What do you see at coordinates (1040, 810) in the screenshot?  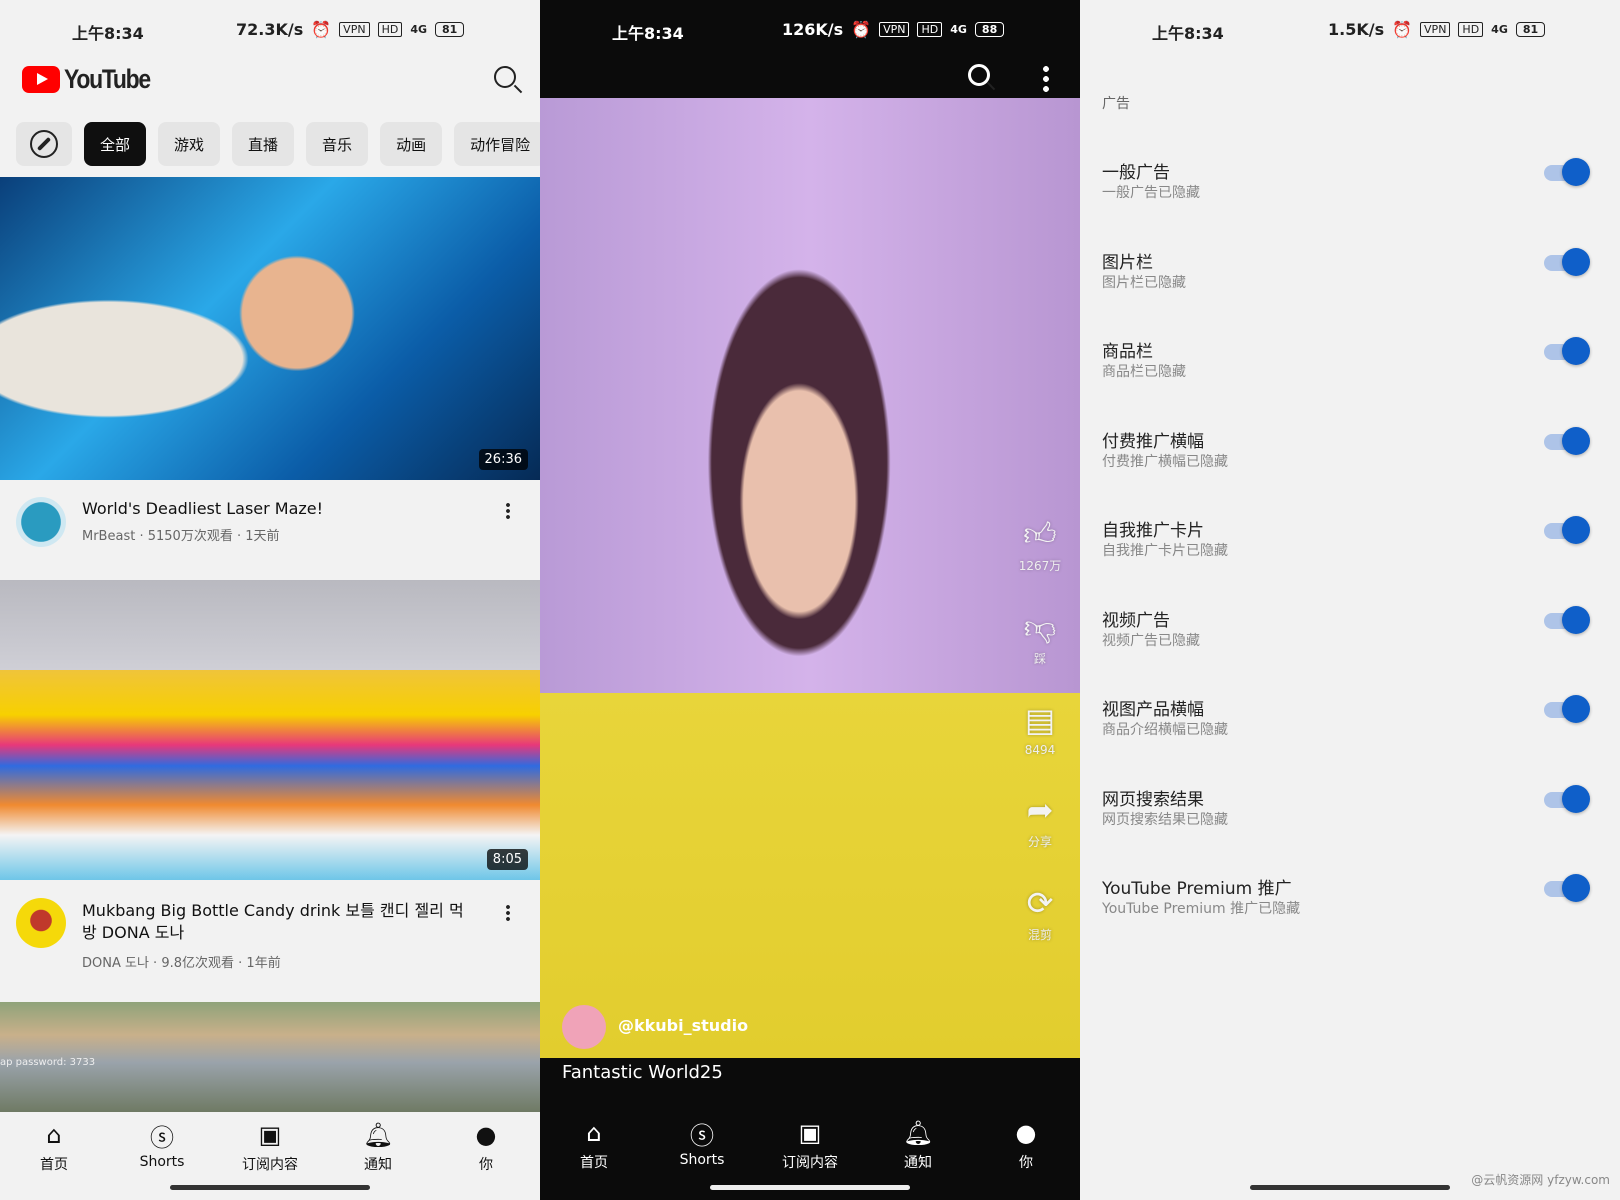 I see `share-icon: ➦` at bounding box center [1040, 810].